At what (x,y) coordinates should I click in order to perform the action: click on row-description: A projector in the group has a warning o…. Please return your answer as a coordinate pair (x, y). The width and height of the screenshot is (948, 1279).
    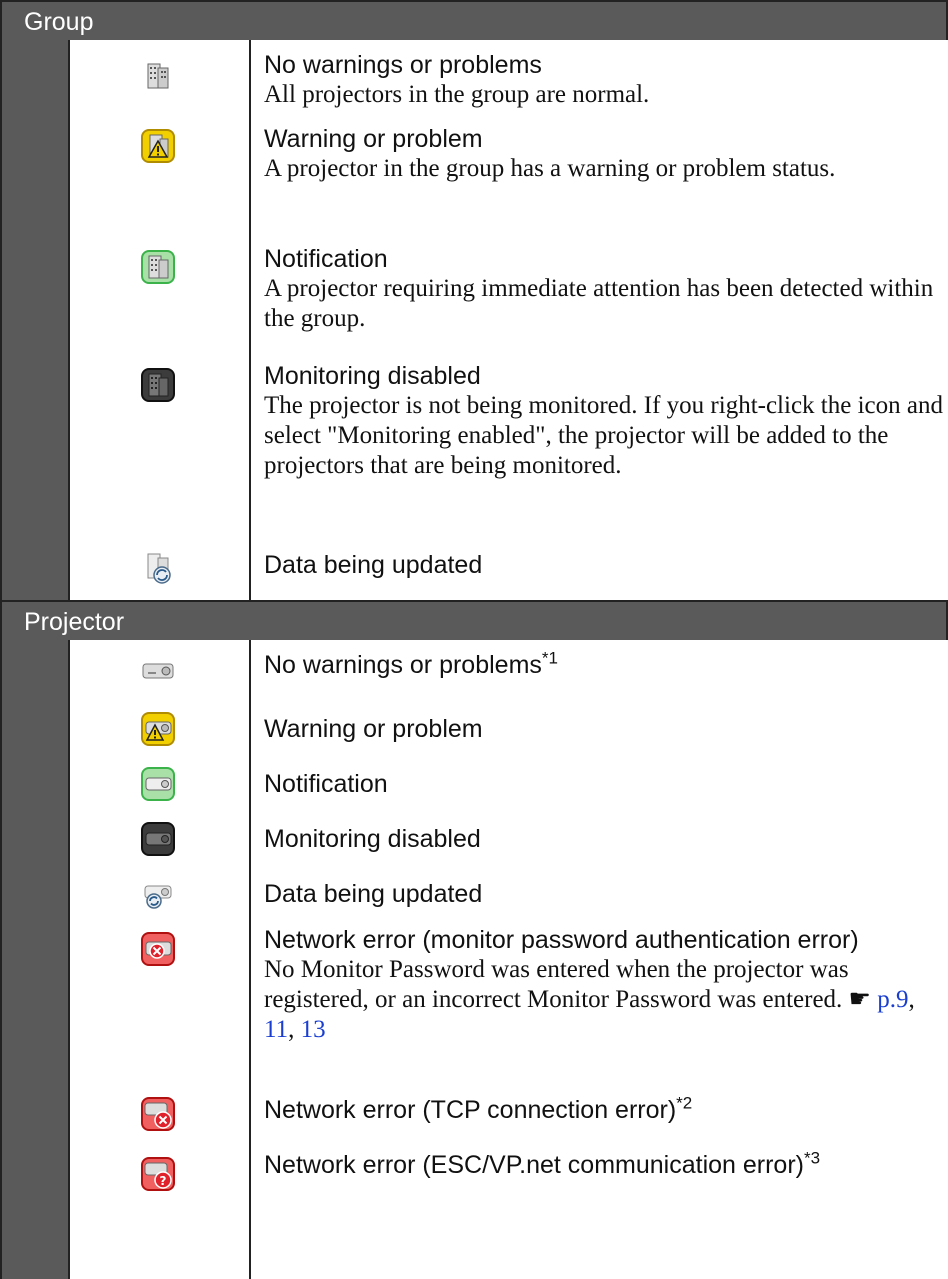
    Looking at the image, I should click on (550, 168).